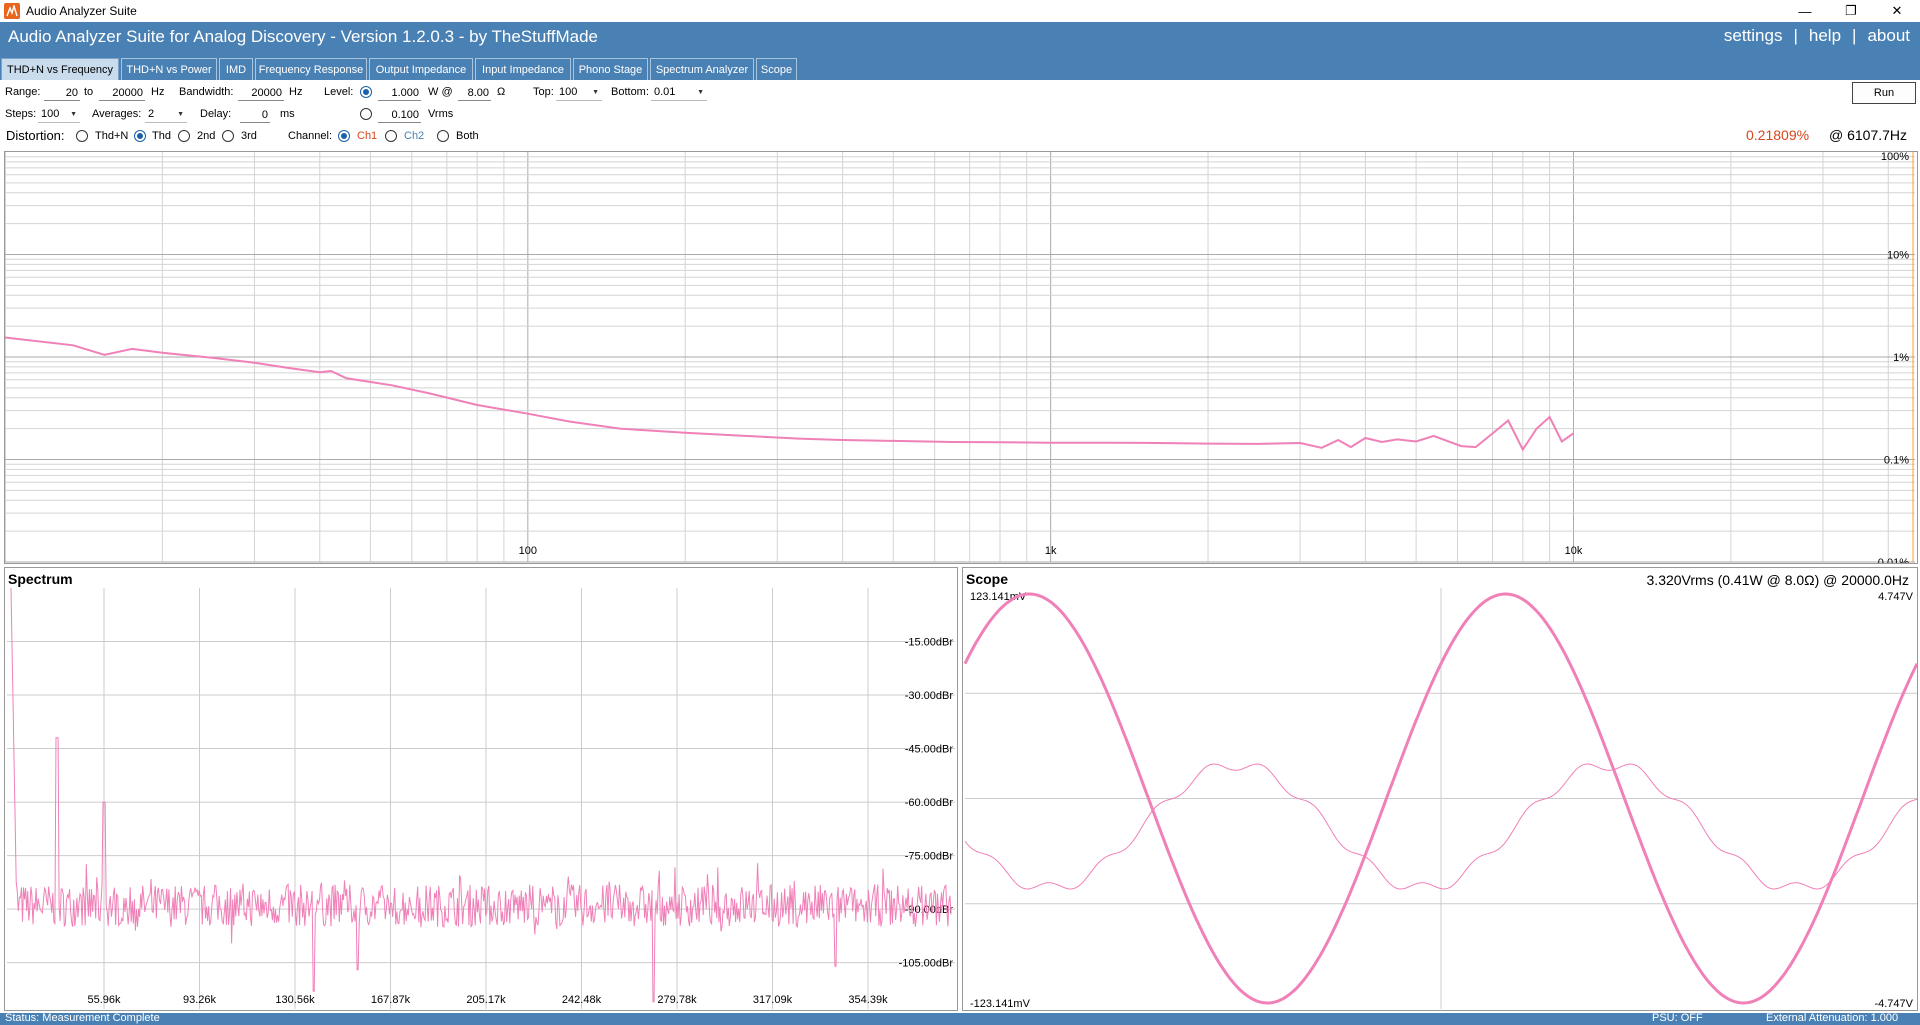 This screenshot has height=1025, width=1920. What do you see at coordinates (790, 394) in the screenshot?
I see `thd-series-line` at bounding box center [790, 394].